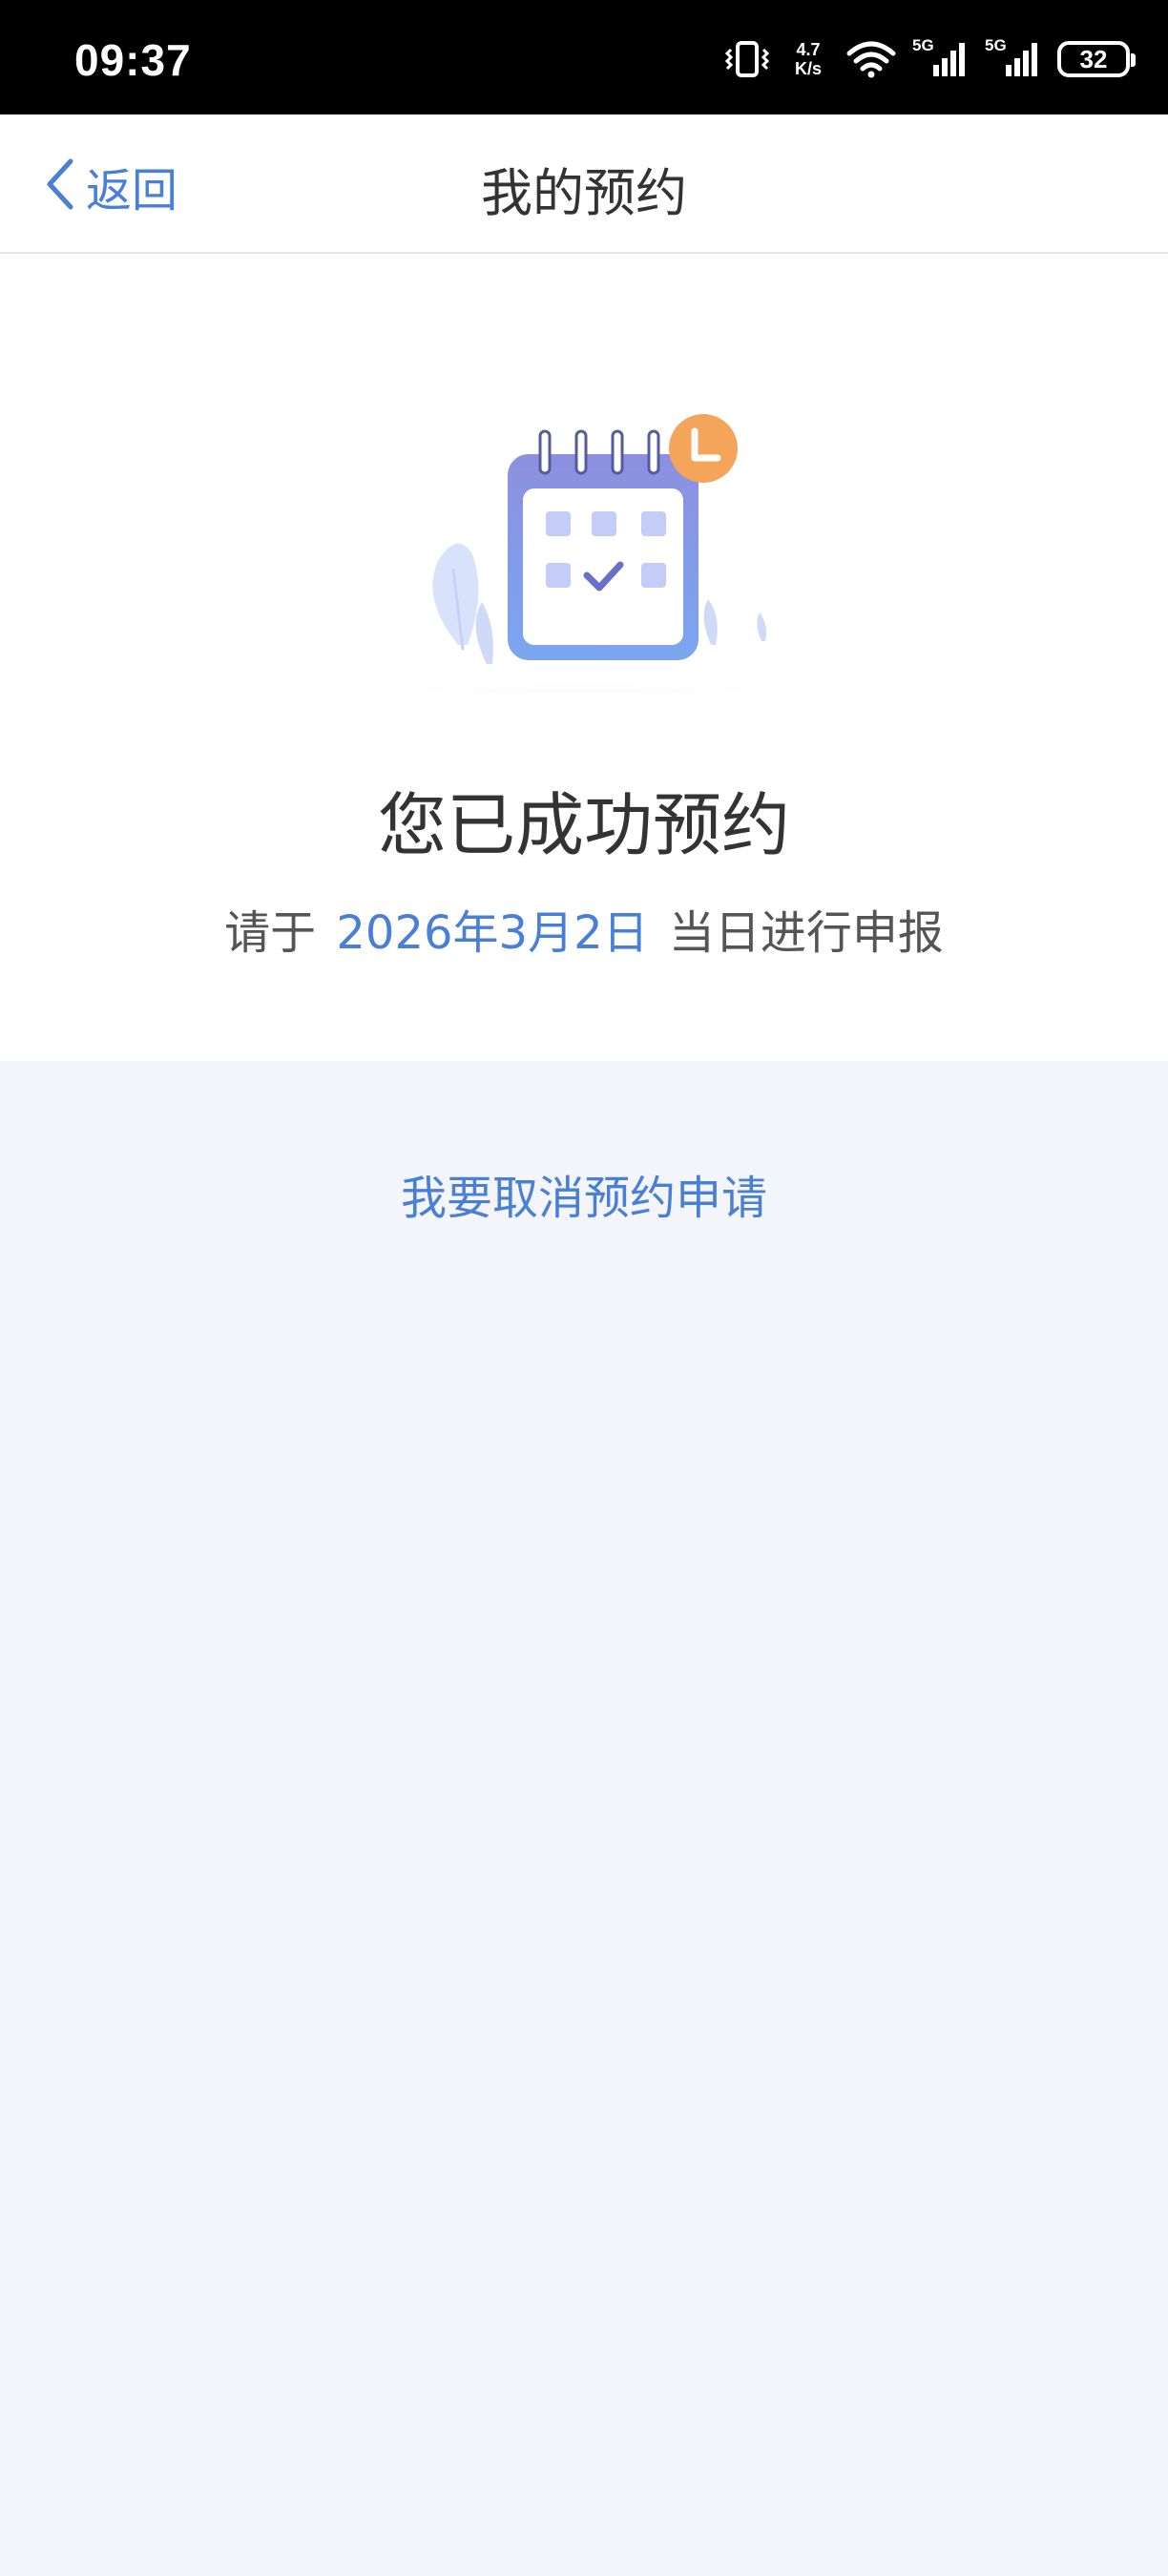 Image resolution: width=1168 pixels, height=2576 pixels. I want to click on status-bar: 09:37 4.7 K/s 5G 5G 32, so click(584, 57).